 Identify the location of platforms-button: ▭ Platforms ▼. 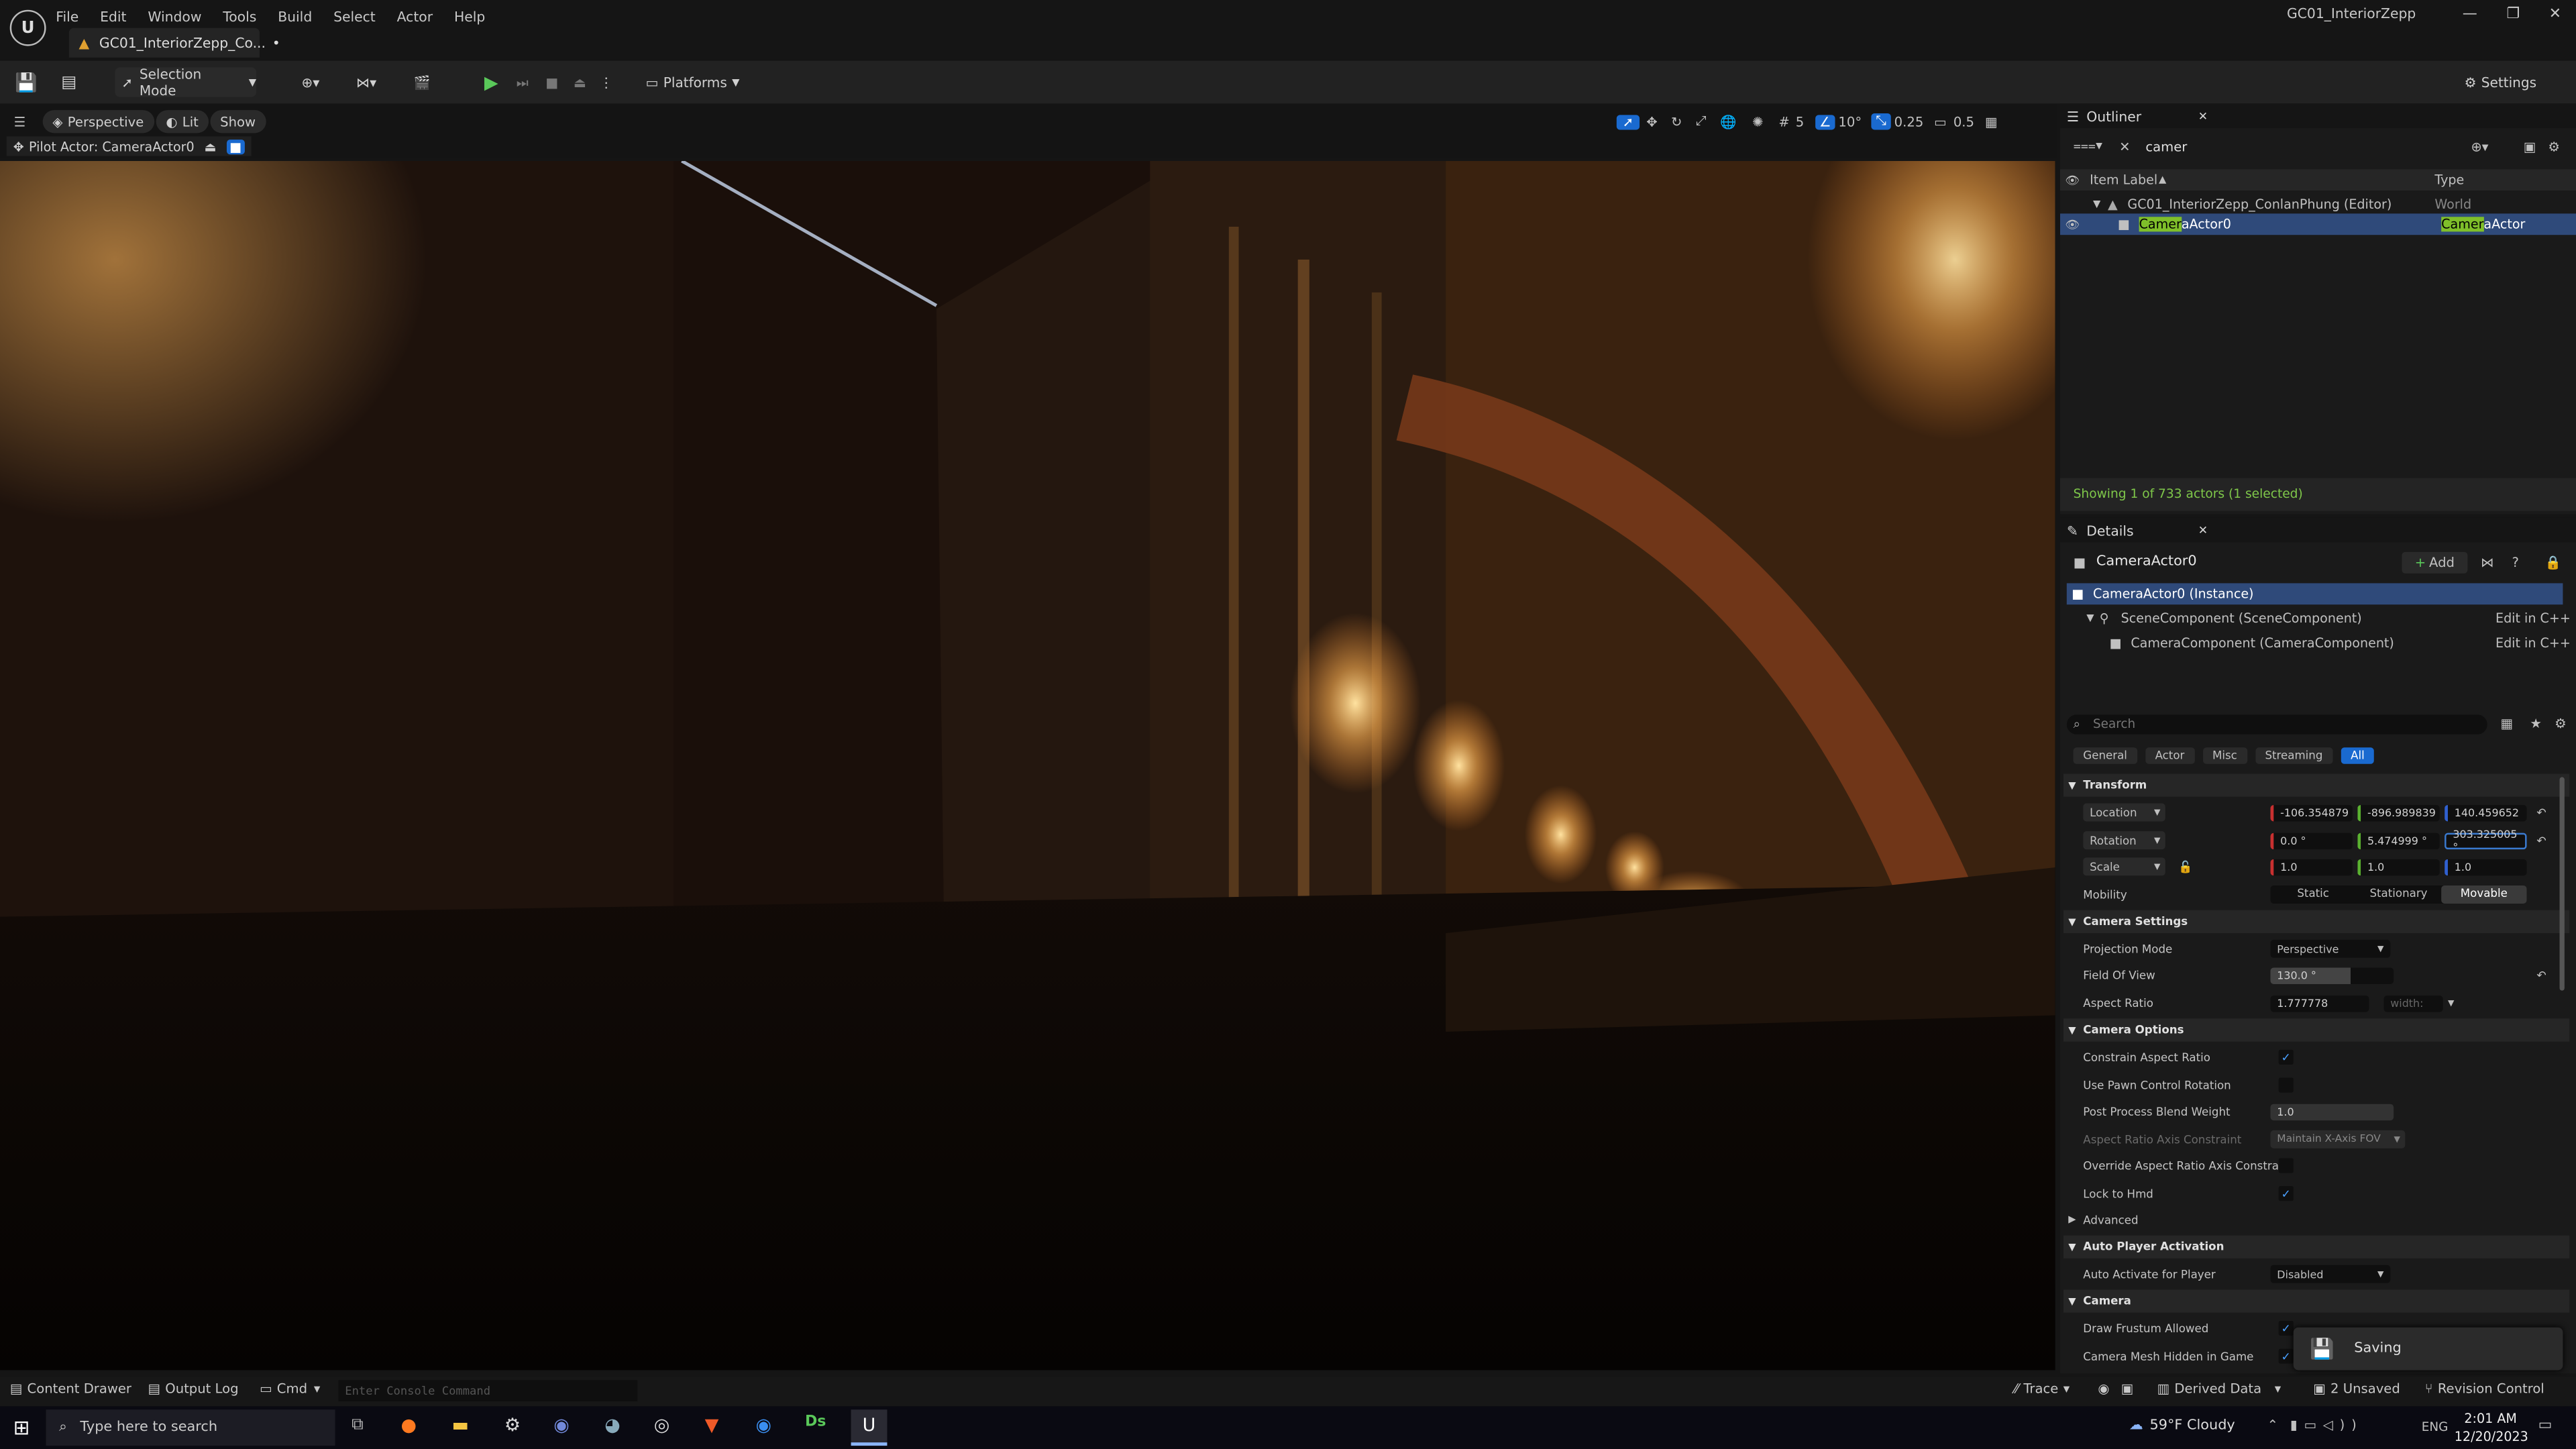
(698, 82).